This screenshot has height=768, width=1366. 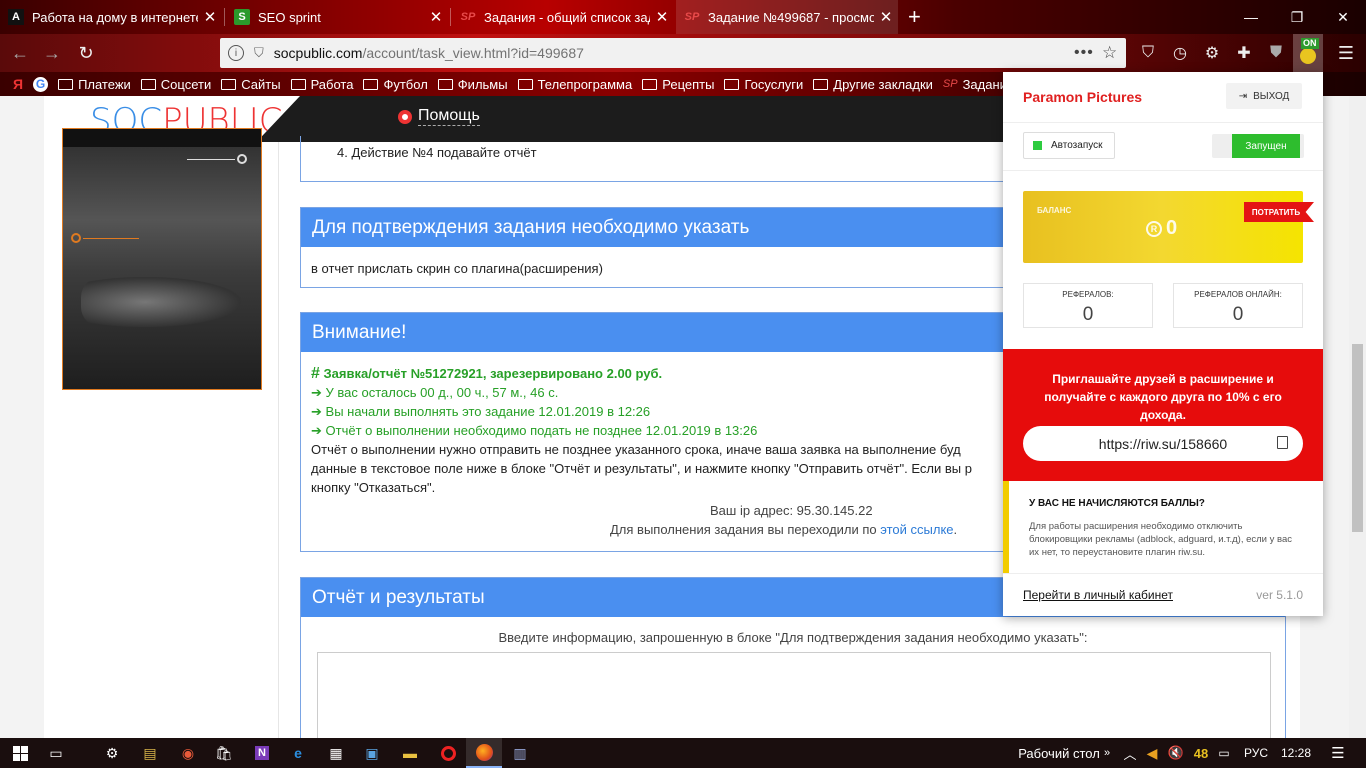 I want to click on minimize-button: —, so click(x=1251, y=17).